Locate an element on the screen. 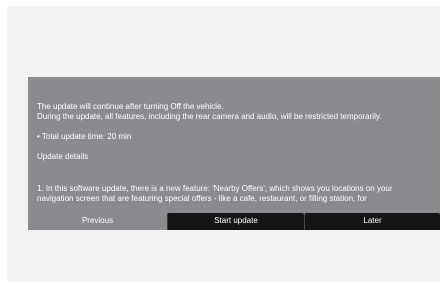 The height and width of the screenshot is (283, 445). previous-button: Previous is located at coordinates (97, 221).